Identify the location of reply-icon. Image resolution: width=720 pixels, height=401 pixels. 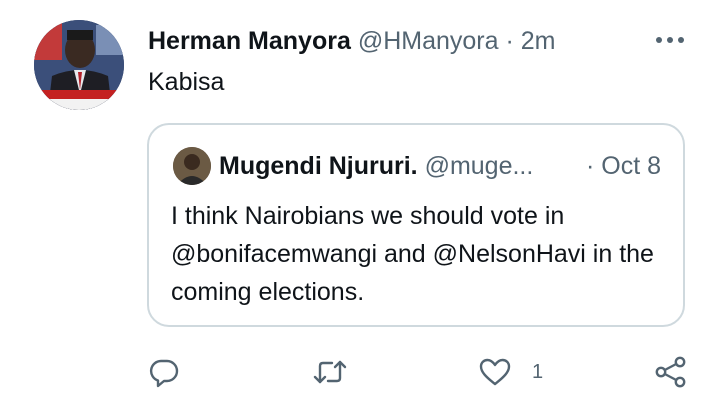
(164, 373).